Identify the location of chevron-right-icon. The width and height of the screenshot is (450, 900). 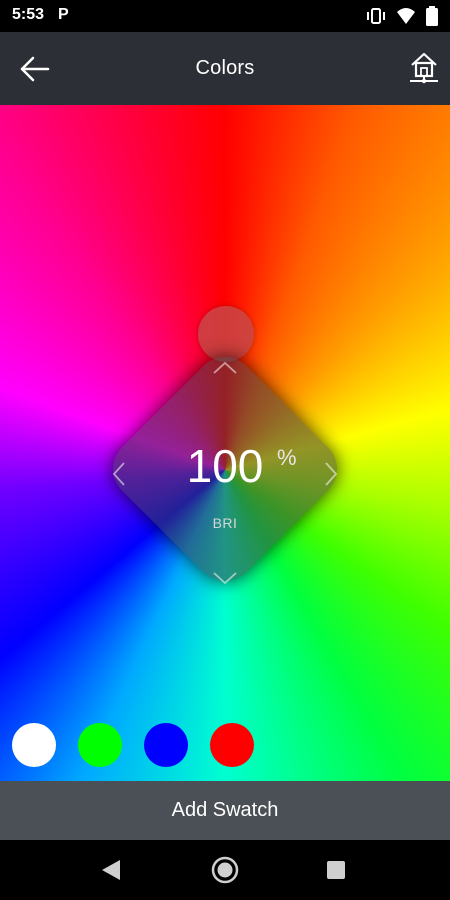
(331, 474).